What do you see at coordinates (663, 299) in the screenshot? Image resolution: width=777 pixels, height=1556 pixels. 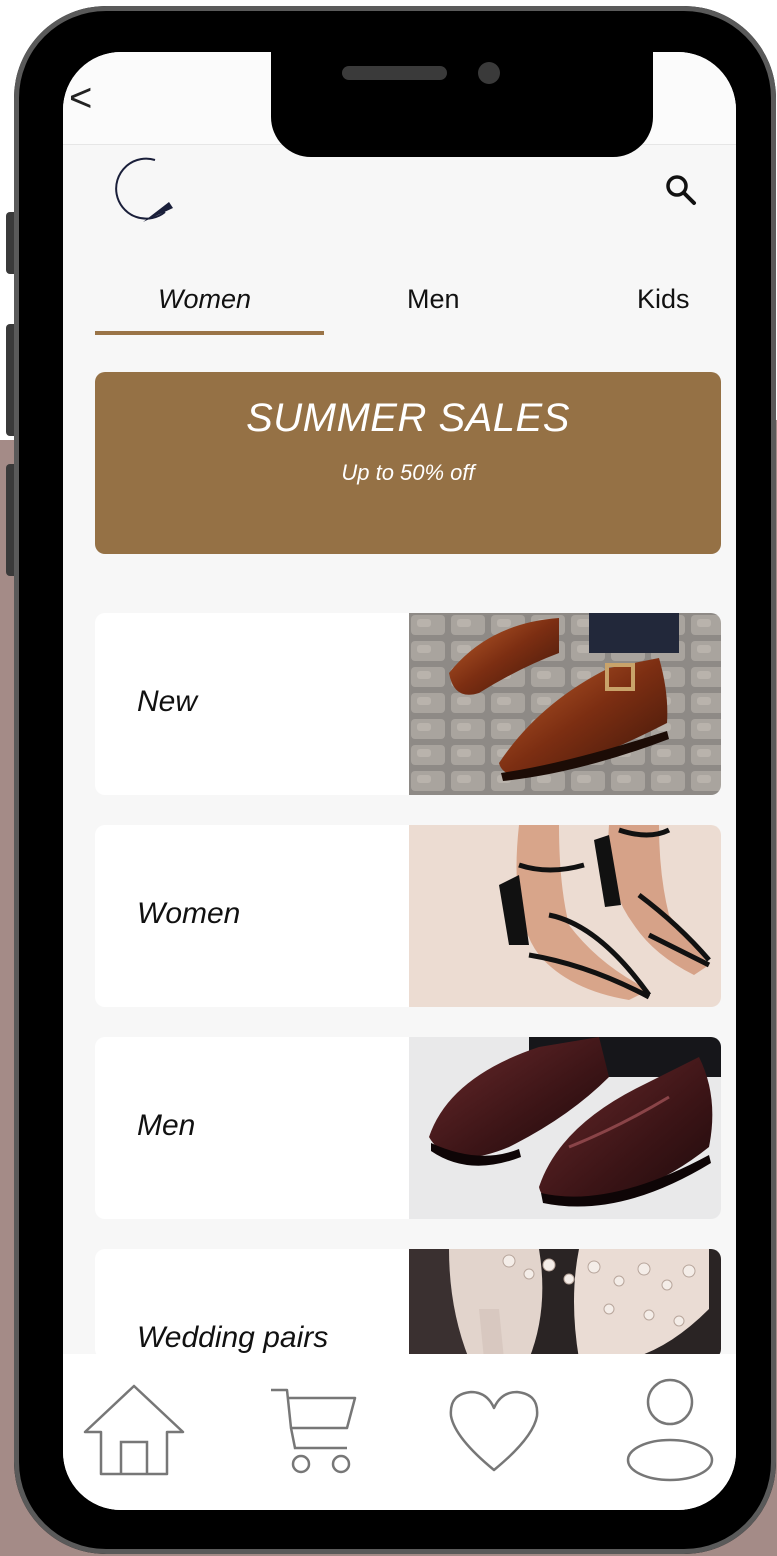 I see `tab-kids: Kids` at bounding box center [663, 299].